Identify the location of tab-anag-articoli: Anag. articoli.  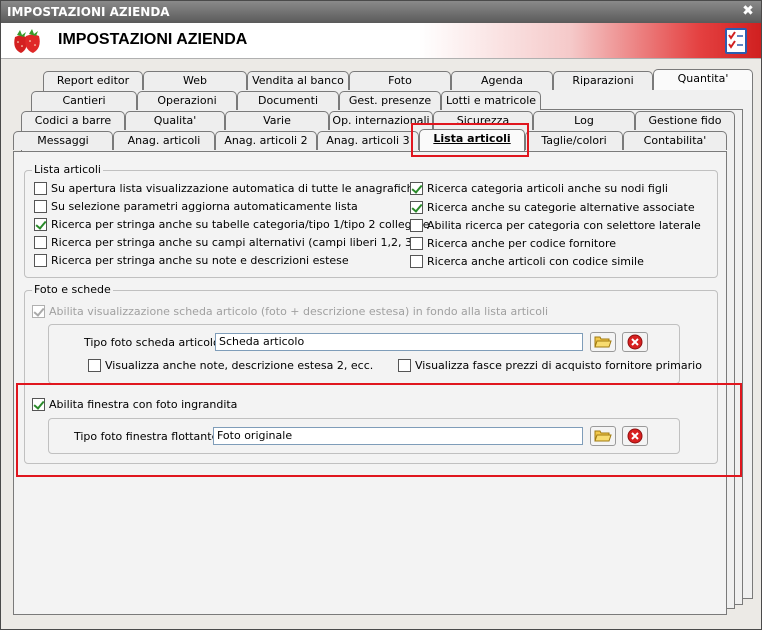
(164, 140).